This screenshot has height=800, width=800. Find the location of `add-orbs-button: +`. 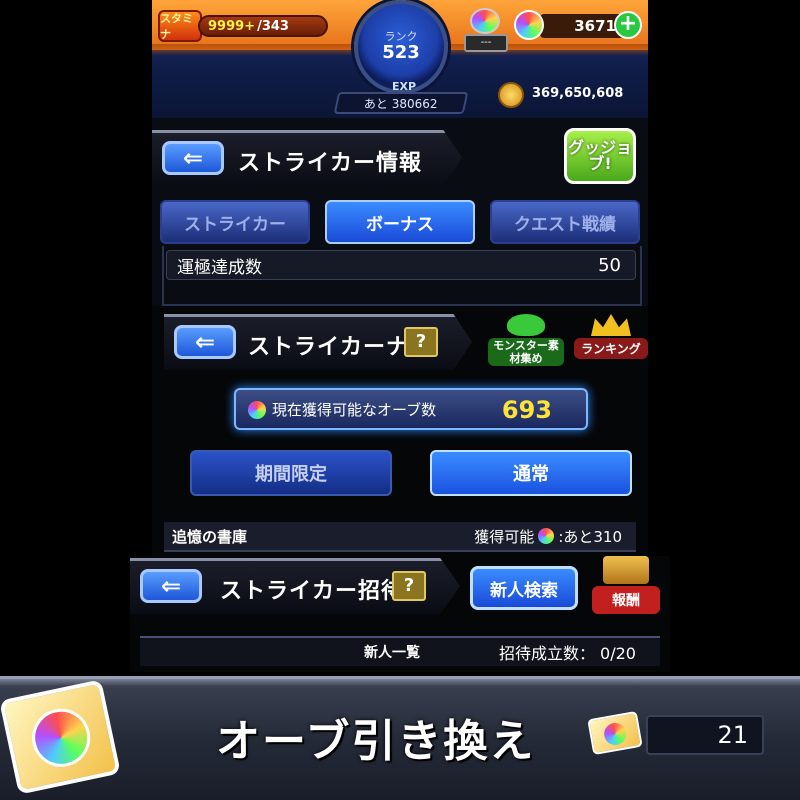

add-orbs-button: + is located at coordinates (628, 25).